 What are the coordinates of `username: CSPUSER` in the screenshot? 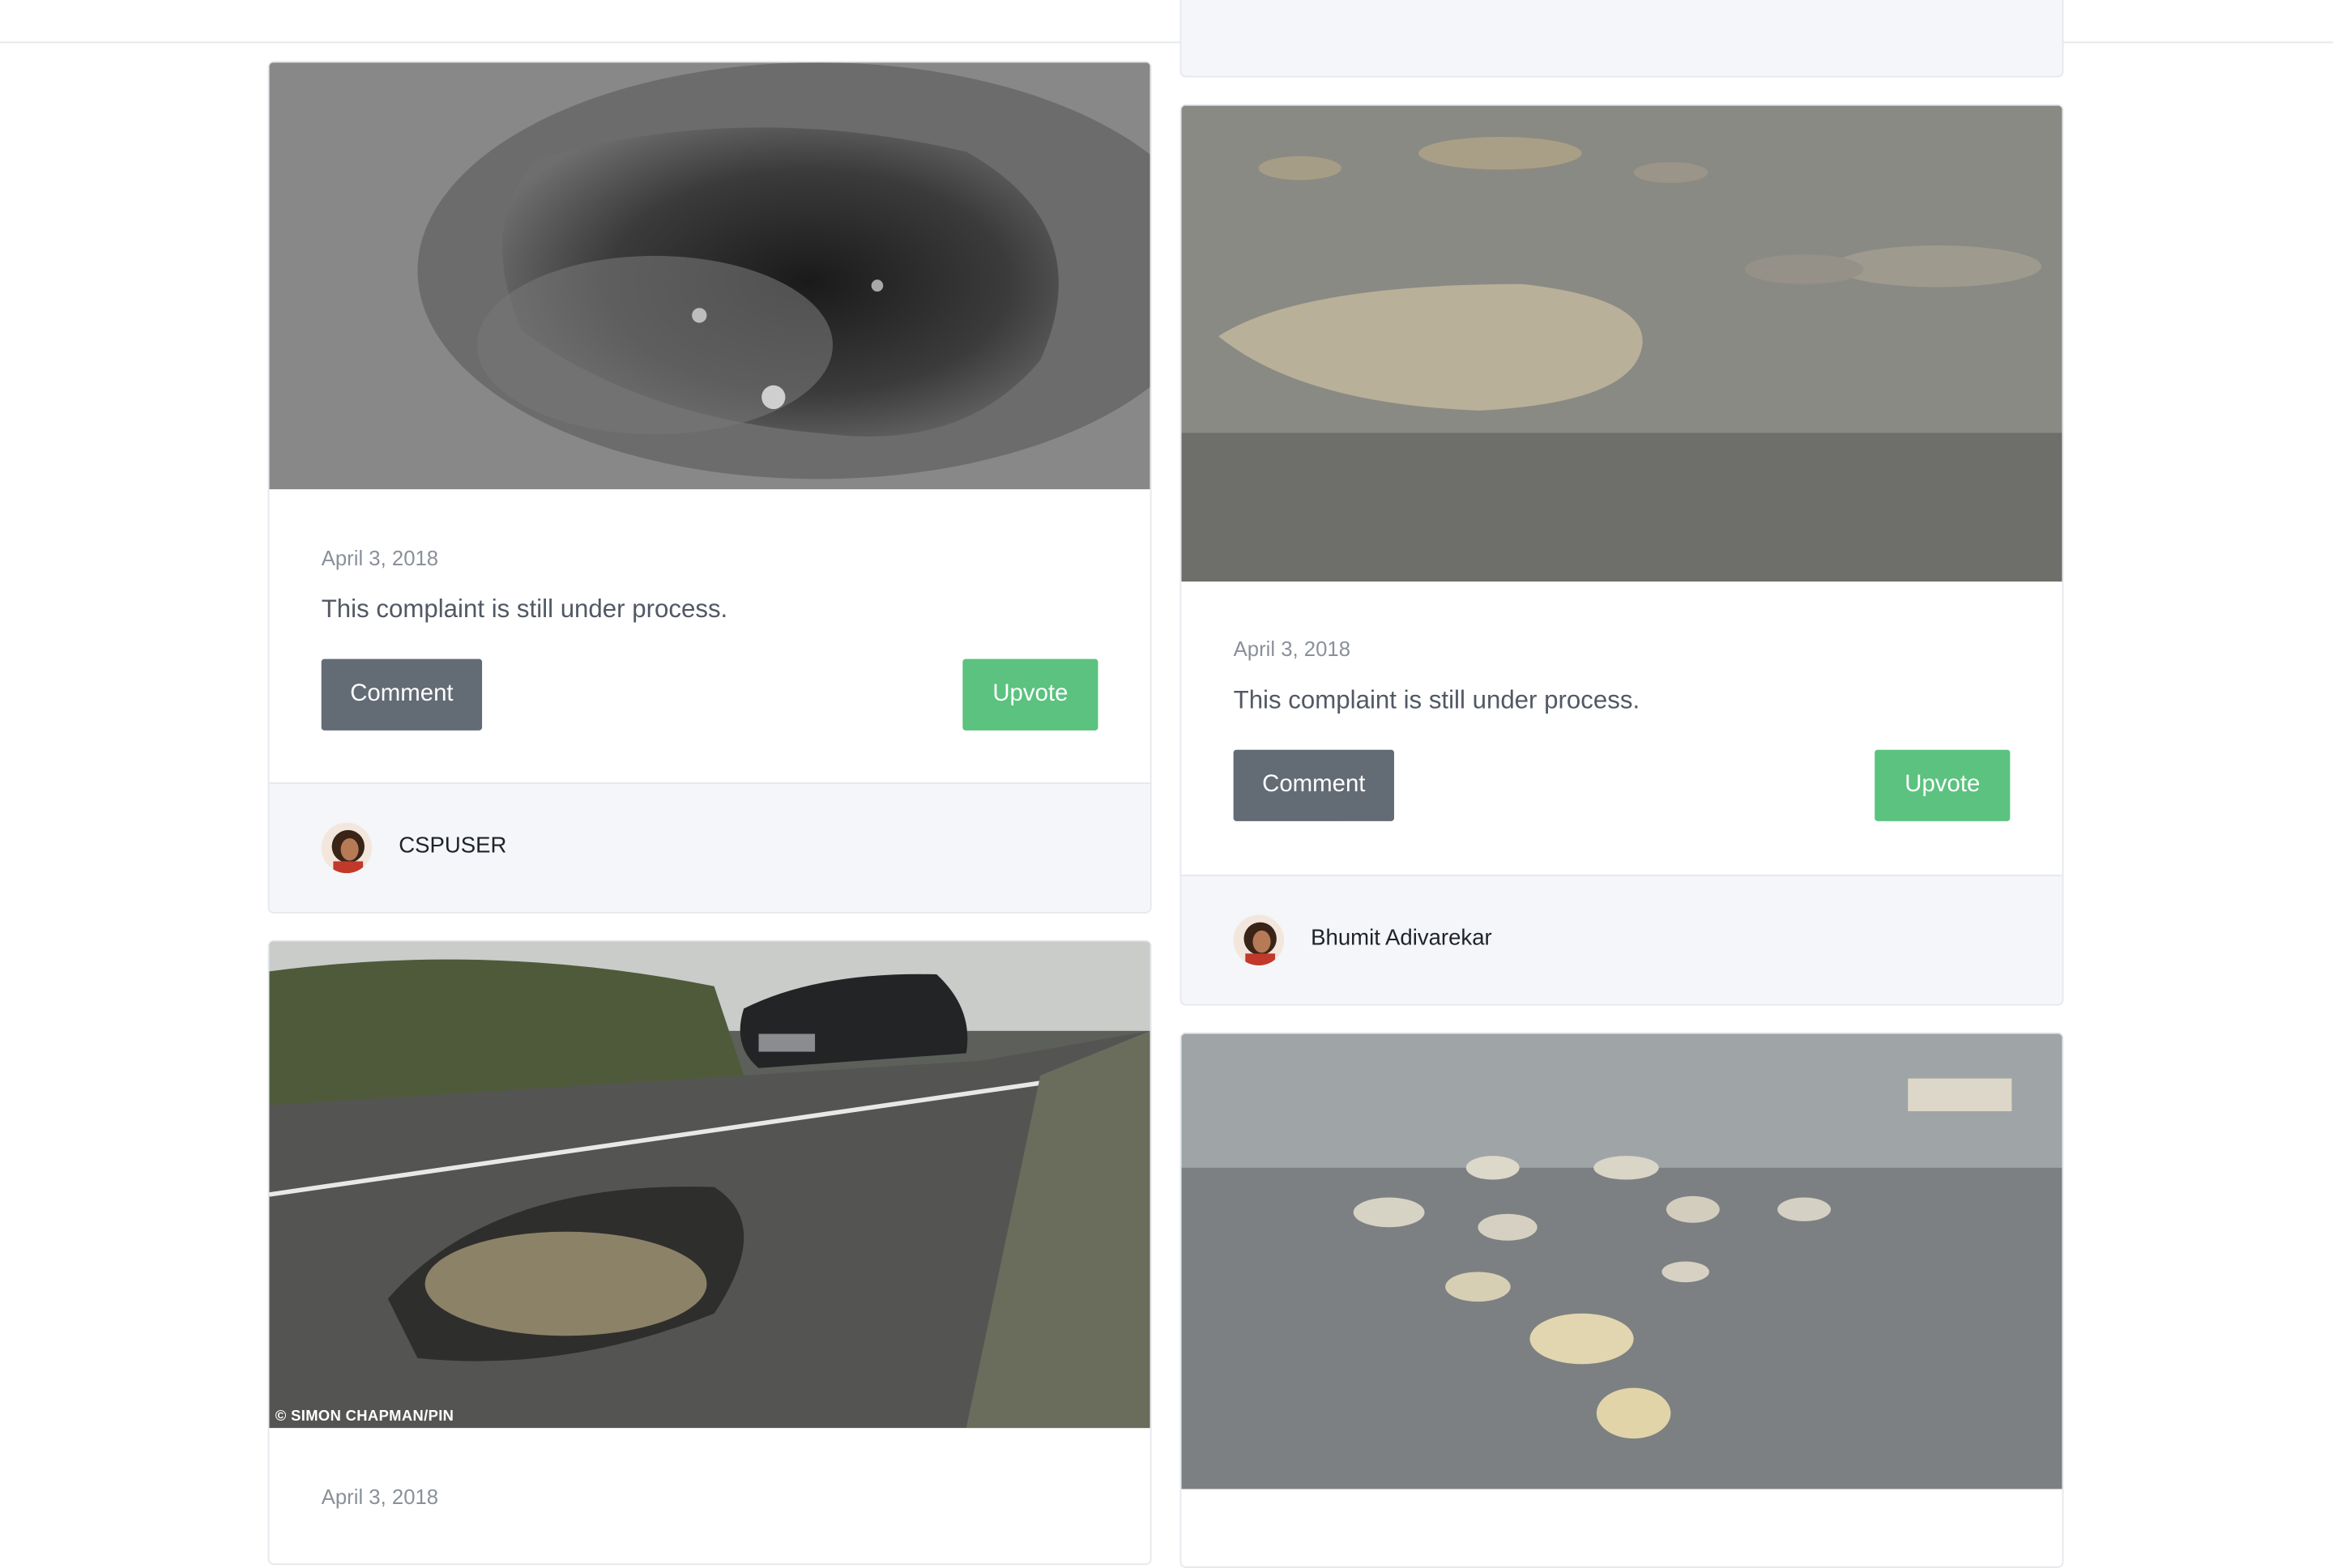 It's located at (452, 846).